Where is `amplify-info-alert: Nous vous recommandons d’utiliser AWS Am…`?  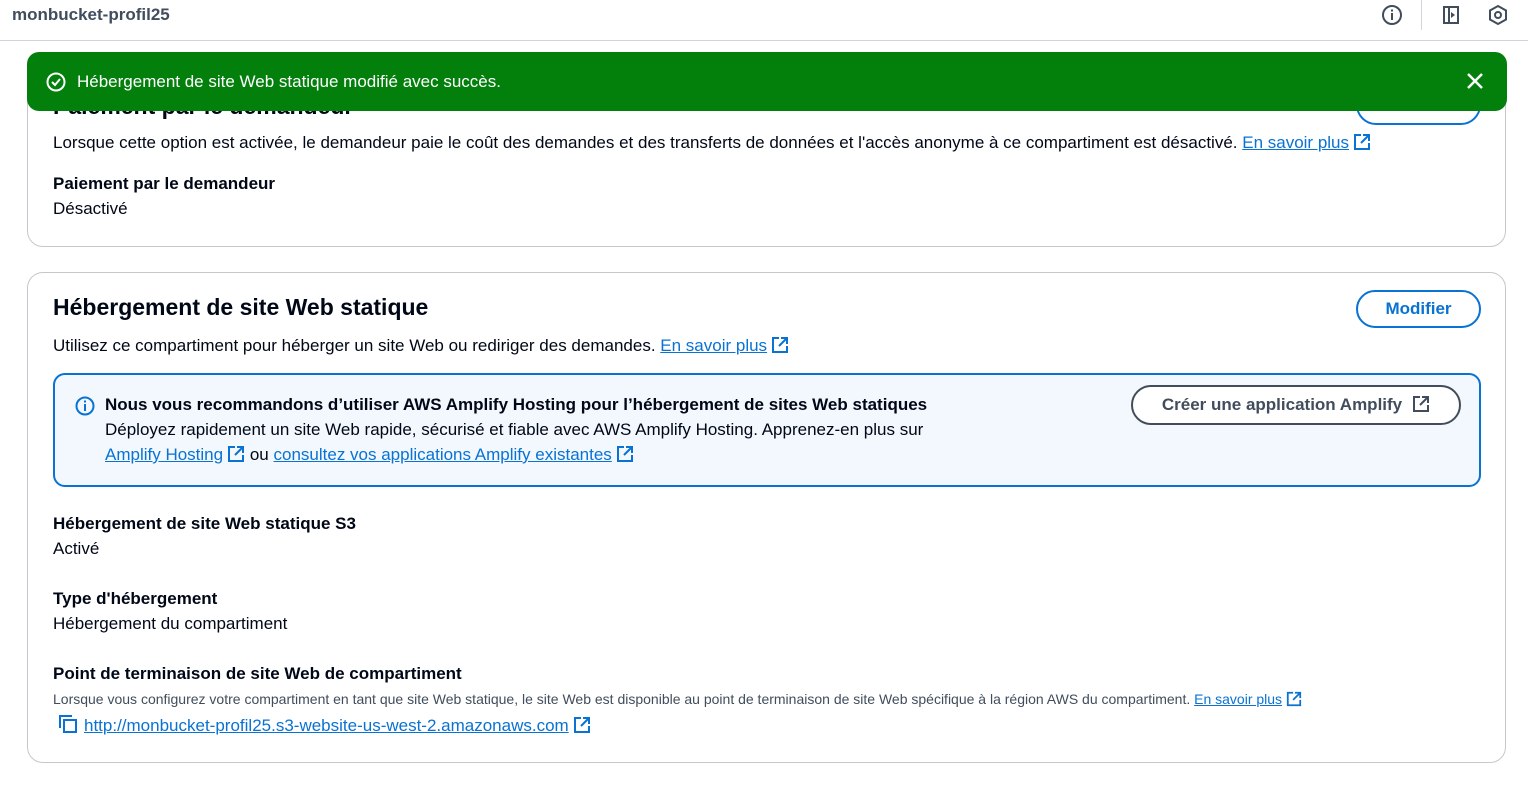 amplify-info-alert: Nous vous recommandons d’utiliser AWS Am… is located at coordinates (767, 430).